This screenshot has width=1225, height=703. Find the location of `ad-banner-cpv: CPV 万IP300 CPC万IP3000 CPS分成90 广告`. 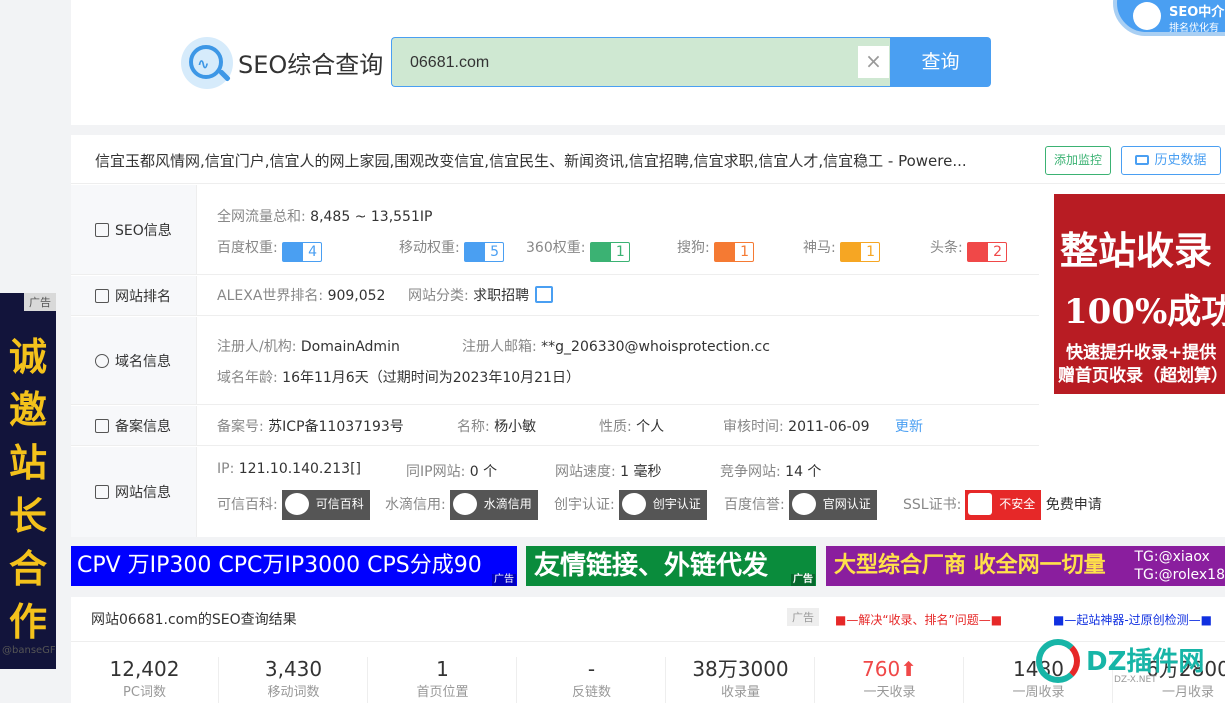

ad-banner-cpv: CPV 万IP300 CPC万IP3000 CPS分成90 广告 is located at coordinates (294, 566).